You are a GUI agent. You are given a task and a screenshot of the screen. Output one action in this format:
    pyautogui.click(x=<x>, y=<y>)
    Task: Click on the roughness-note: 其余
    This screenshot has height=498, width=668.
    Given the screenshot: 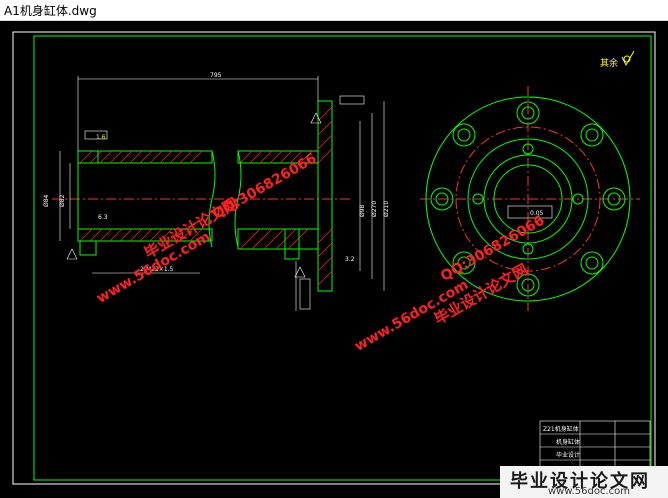 What is the action you would take?
    pyautogui.click(x=609, y=63)
    